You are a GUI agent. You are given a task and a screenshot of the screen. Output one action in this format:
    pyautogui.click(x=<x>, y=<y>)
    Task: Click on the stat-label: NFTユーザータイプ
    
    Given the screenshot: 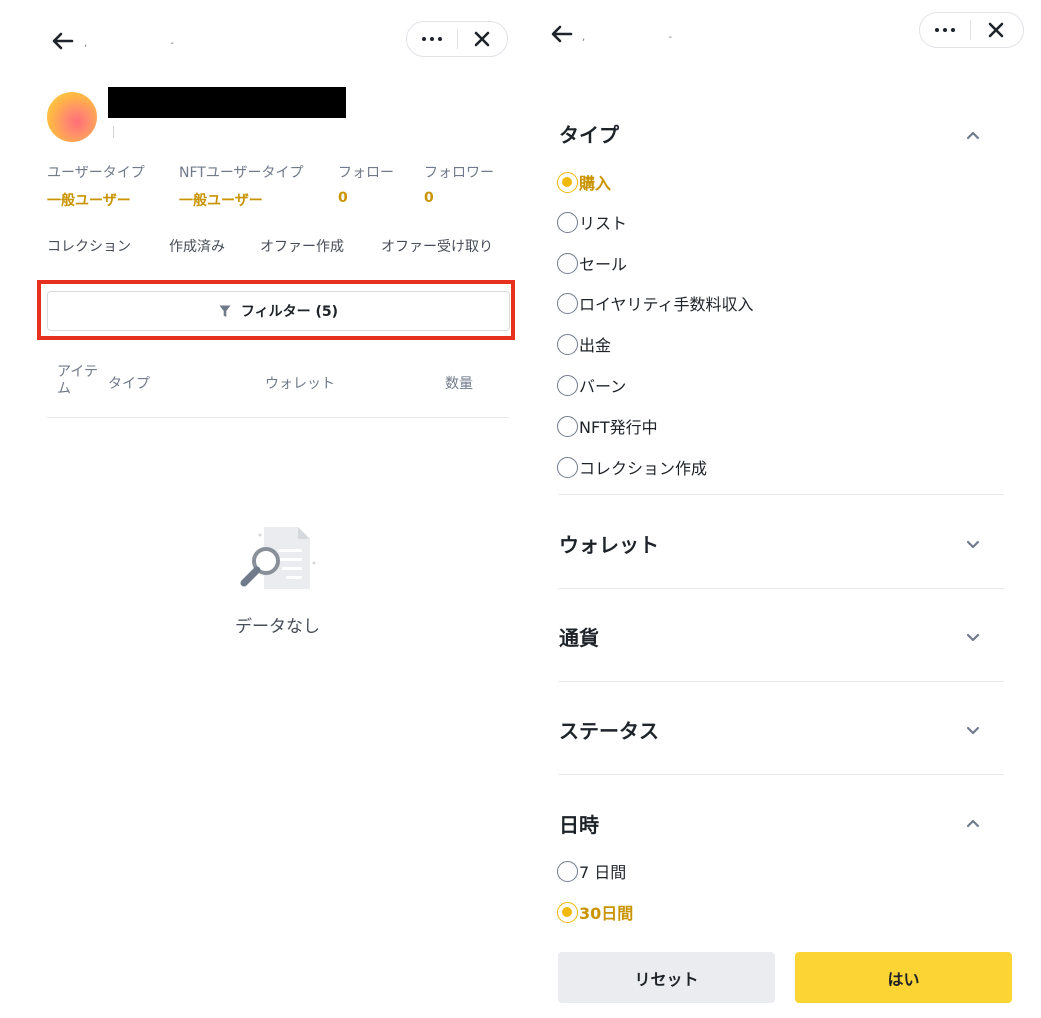 What is the action you would take?
    pyautogui.click(x=241, y=173)
    